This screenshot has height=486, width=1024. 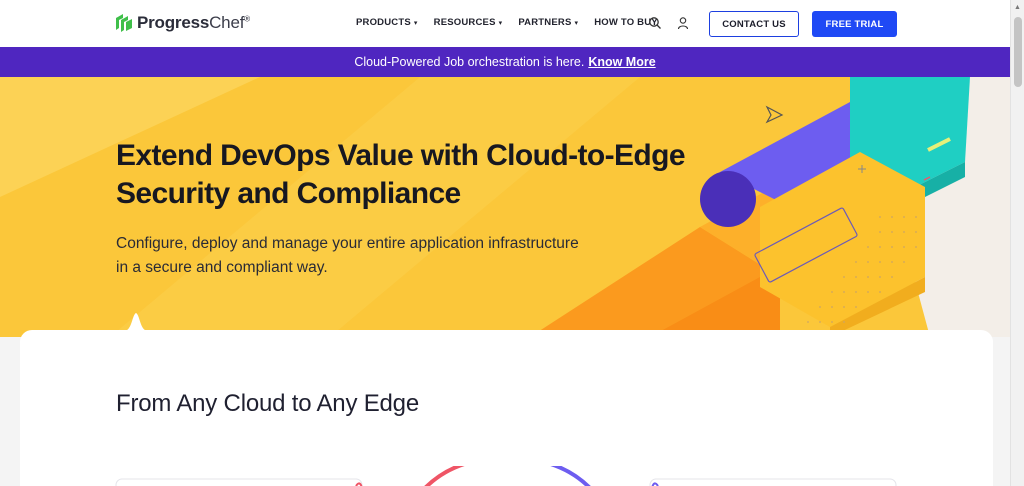 I want to click on free-trial-button: FREE TRIAL, so click(x=854, y=24).